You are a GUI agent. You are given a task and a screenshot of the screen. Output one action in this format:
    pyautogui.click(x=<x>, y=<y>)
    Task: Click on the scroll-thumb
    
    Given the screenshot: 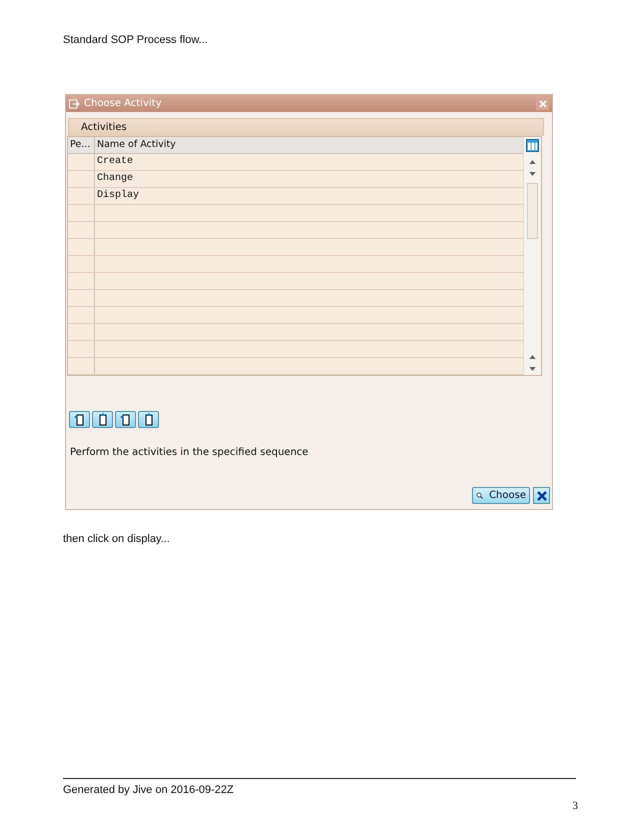 What is the action you would take?
    pyautogui.click(x=532, y=211)
    